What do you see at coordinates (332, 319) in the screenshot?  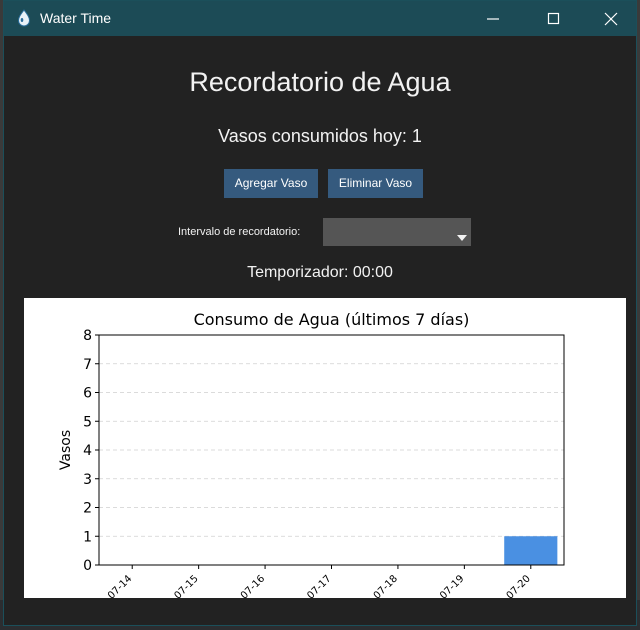 I see `chart-title: Consumo de Agua (últimos 7 días)` at bounding box center [332, 319].